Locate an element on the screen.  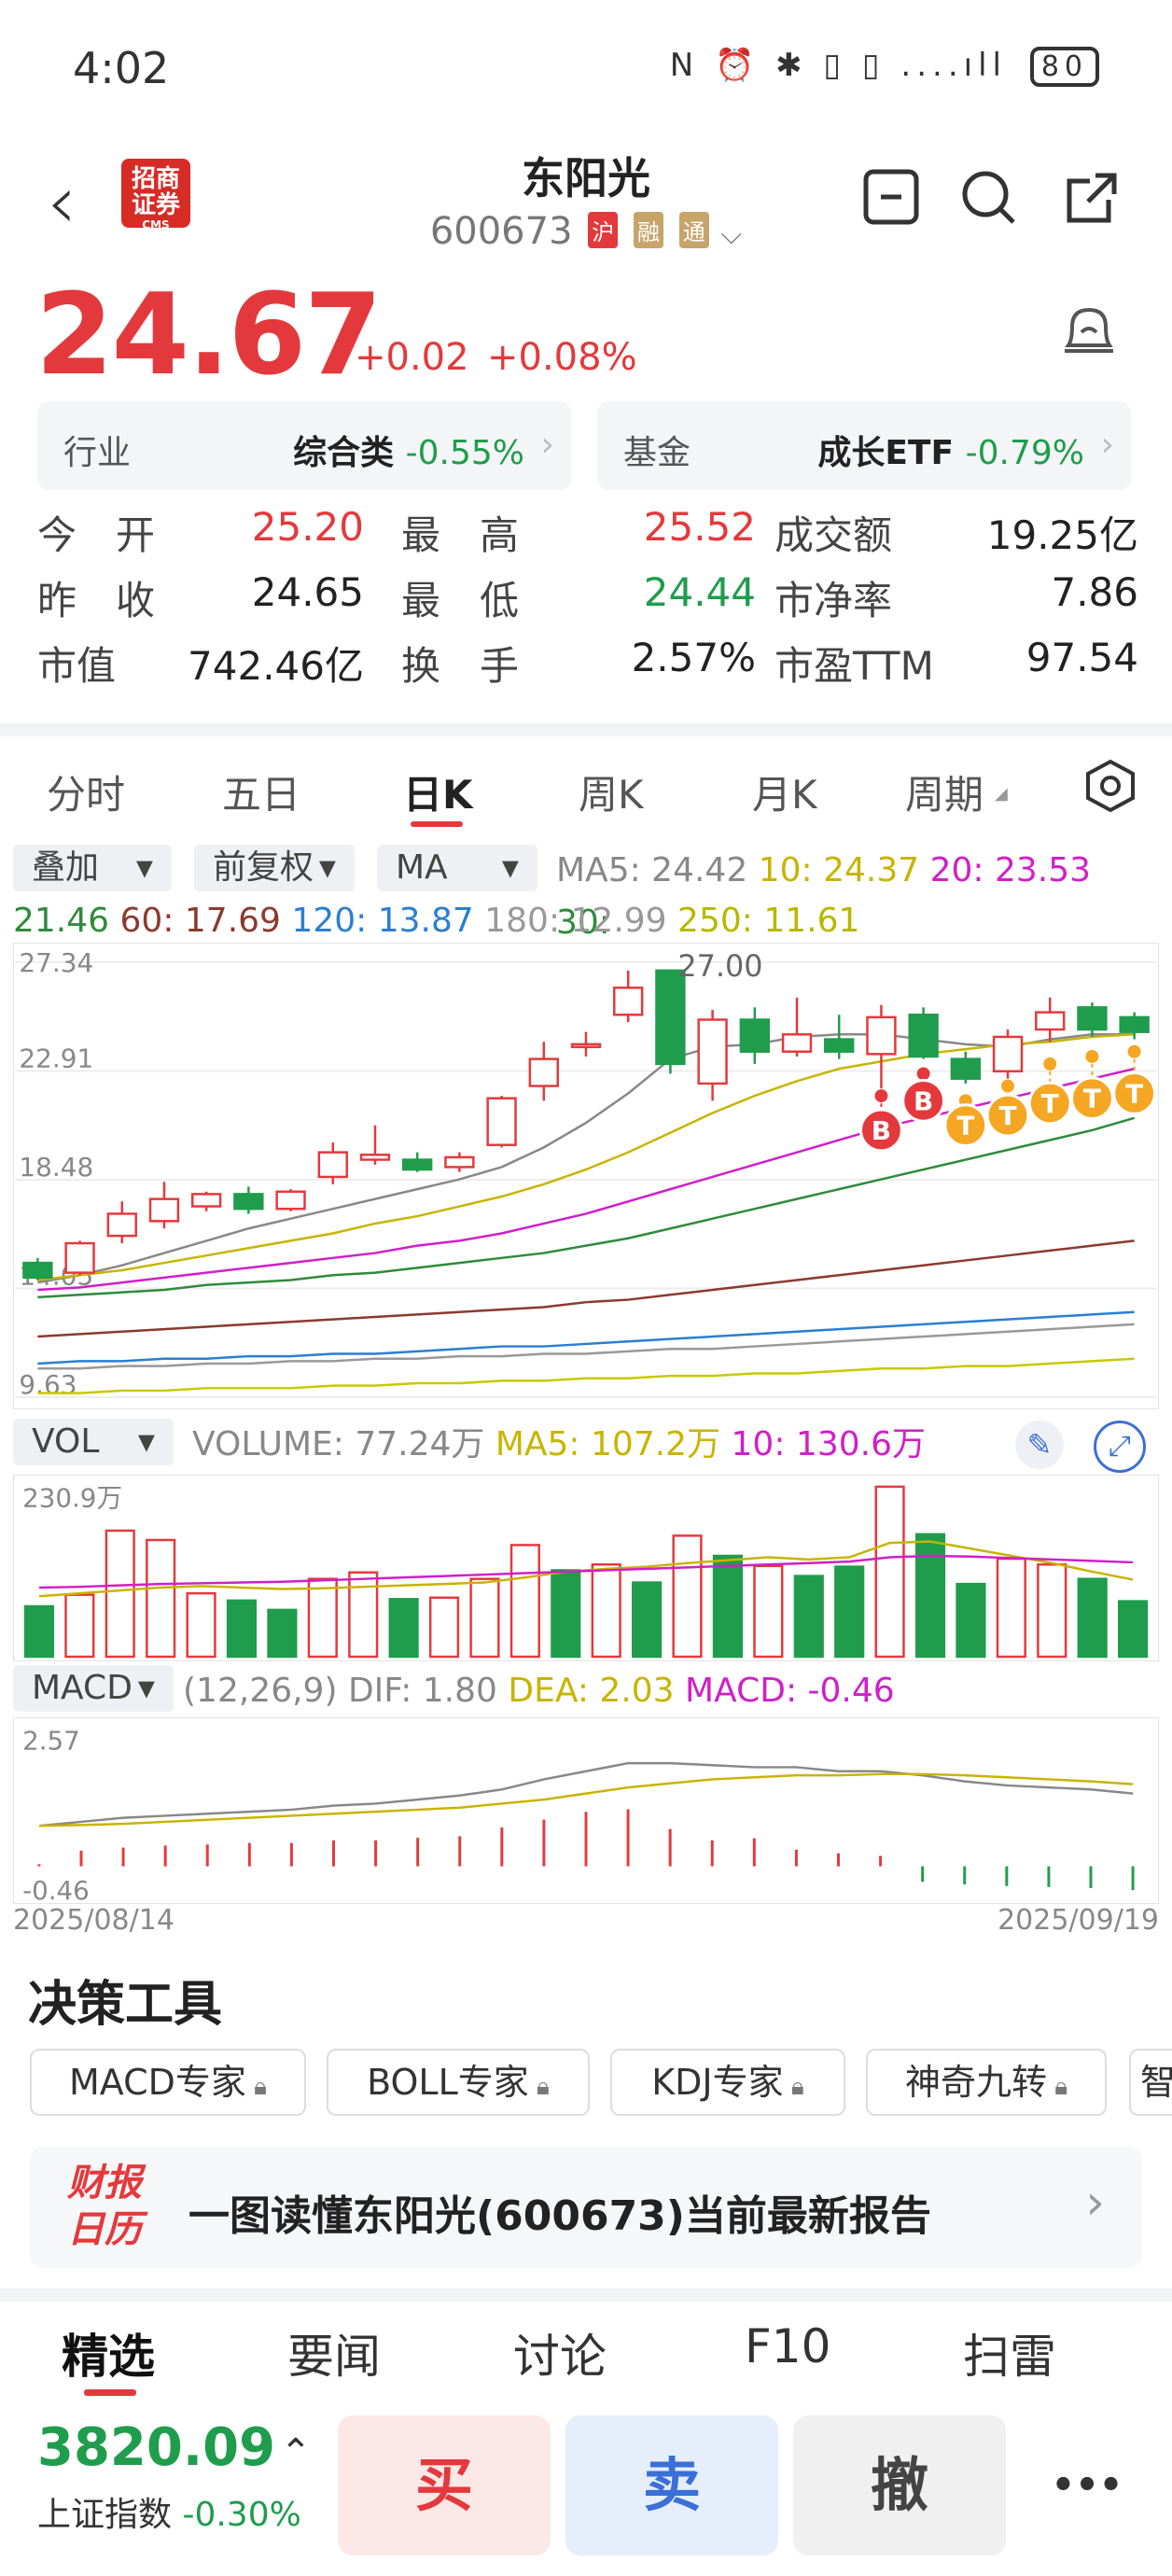
tab-period: 分时 is located at coordinates (86, 791).